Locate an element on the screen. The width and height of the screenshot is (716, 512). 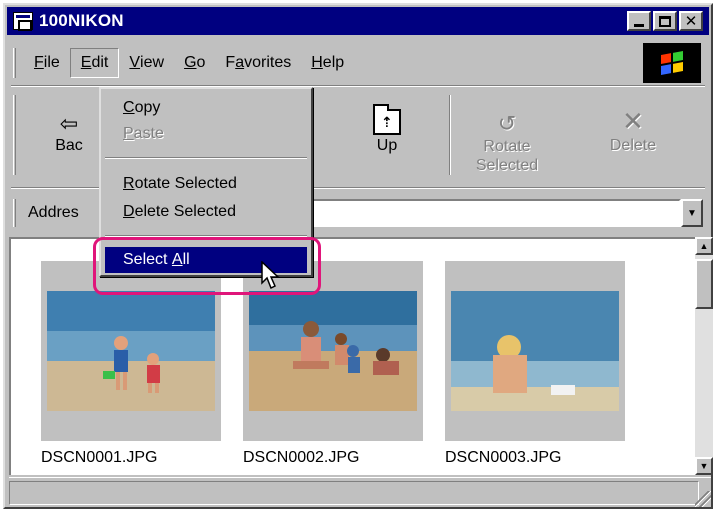
minimize-icon is located at coordinates (639, 25).